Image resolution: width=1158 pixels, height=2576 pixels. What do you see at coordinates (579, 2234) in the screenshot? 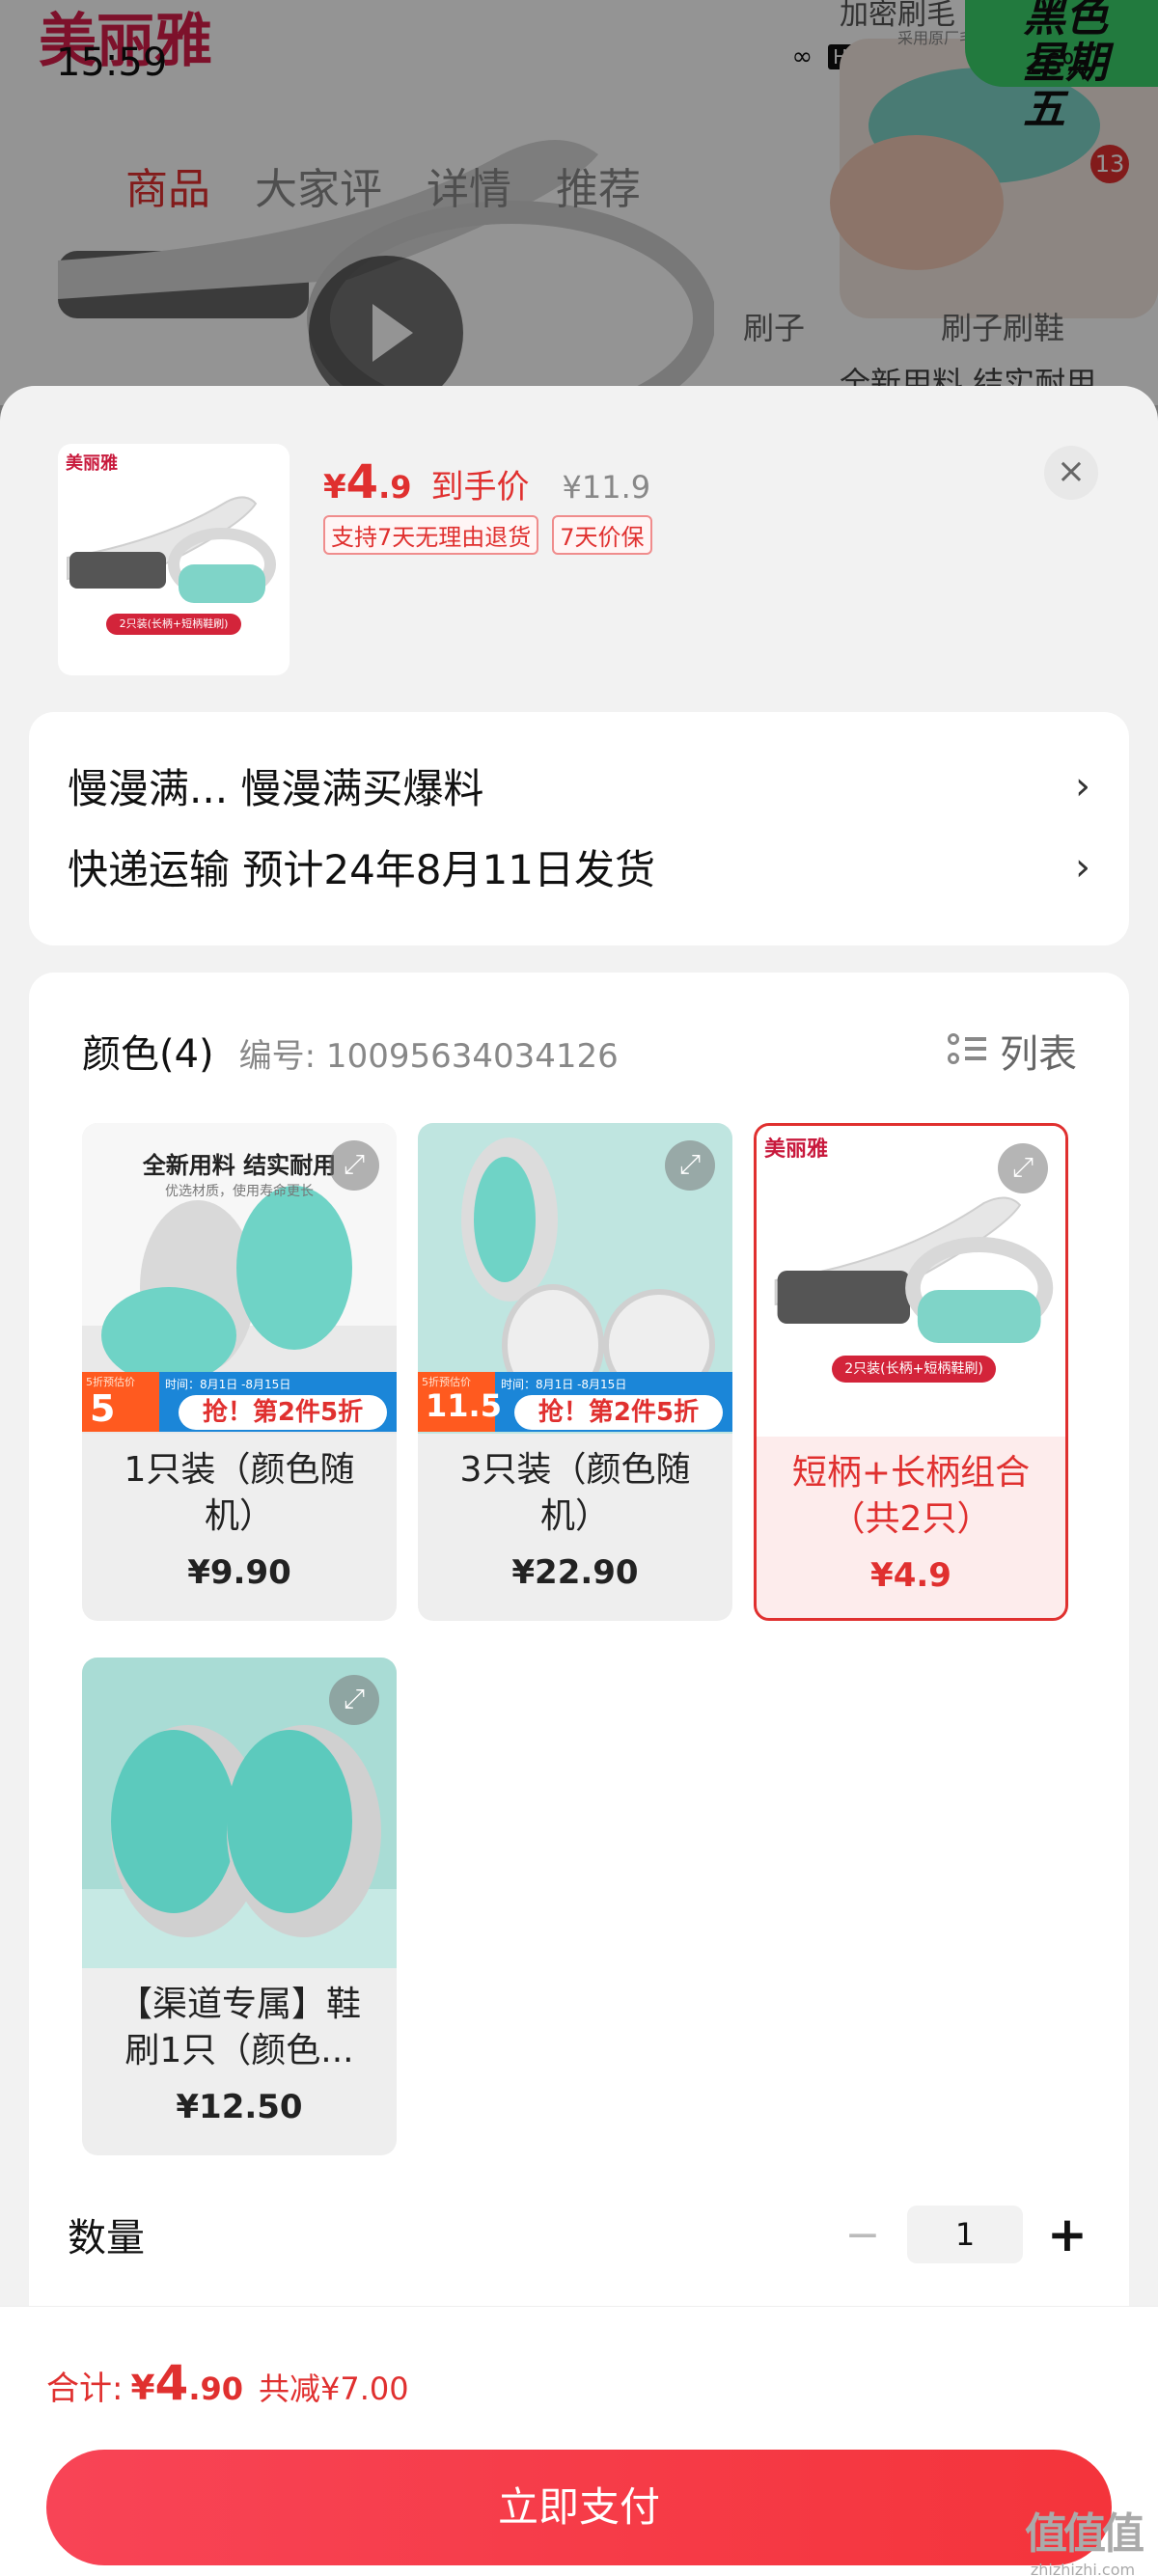
I see `quantity-row: 数量 − 1 +` at bounding box center [579, 2234].